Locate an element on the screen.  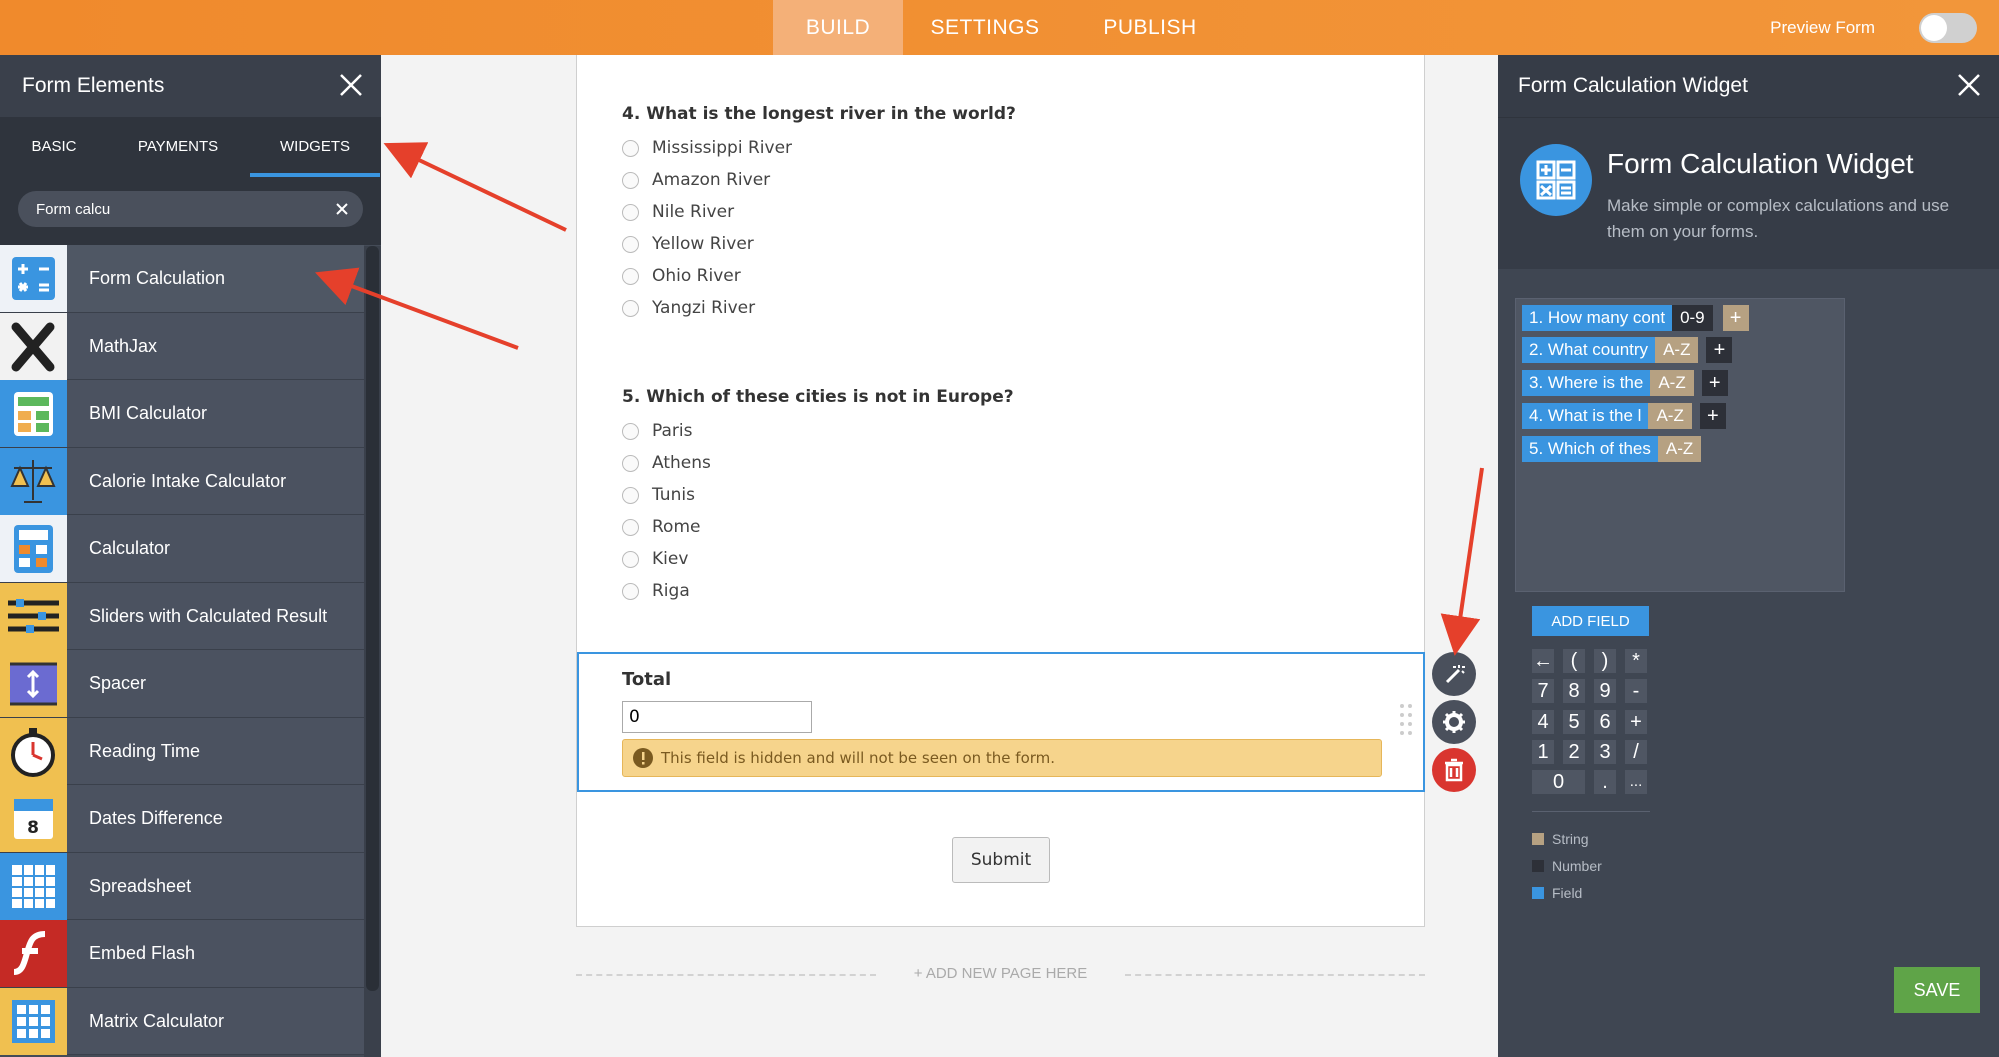
field-token: 4. What is the l is located at coordinates (1585, 416).